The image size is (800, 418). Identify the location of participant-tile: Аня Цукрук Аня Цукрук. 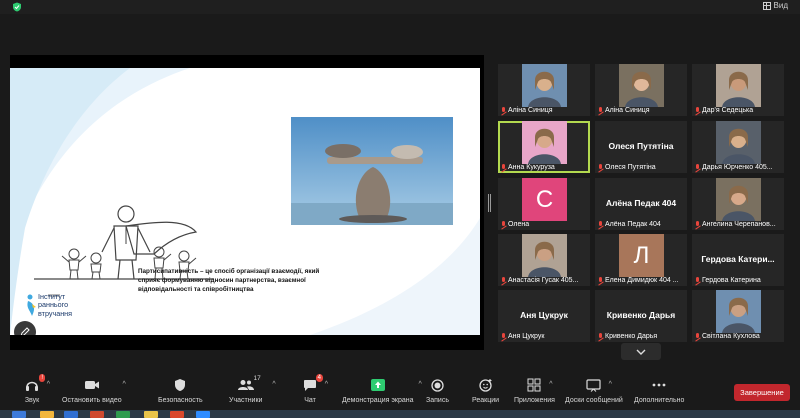
(544, 316).